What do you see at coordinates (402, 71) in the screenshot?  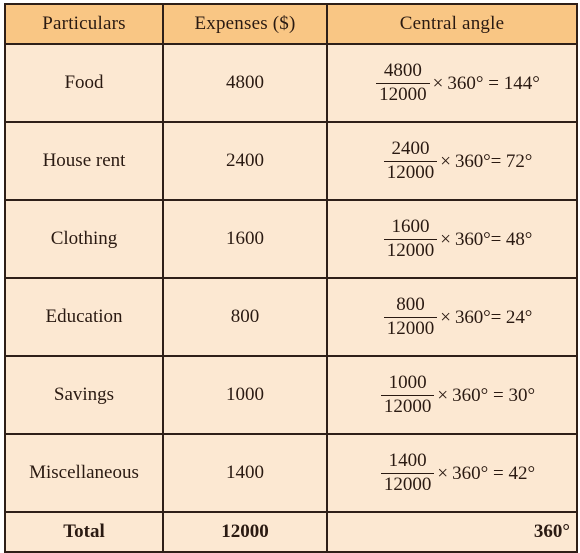 I see `fraction-numerator: 4800` at bounding box center [402, 71].